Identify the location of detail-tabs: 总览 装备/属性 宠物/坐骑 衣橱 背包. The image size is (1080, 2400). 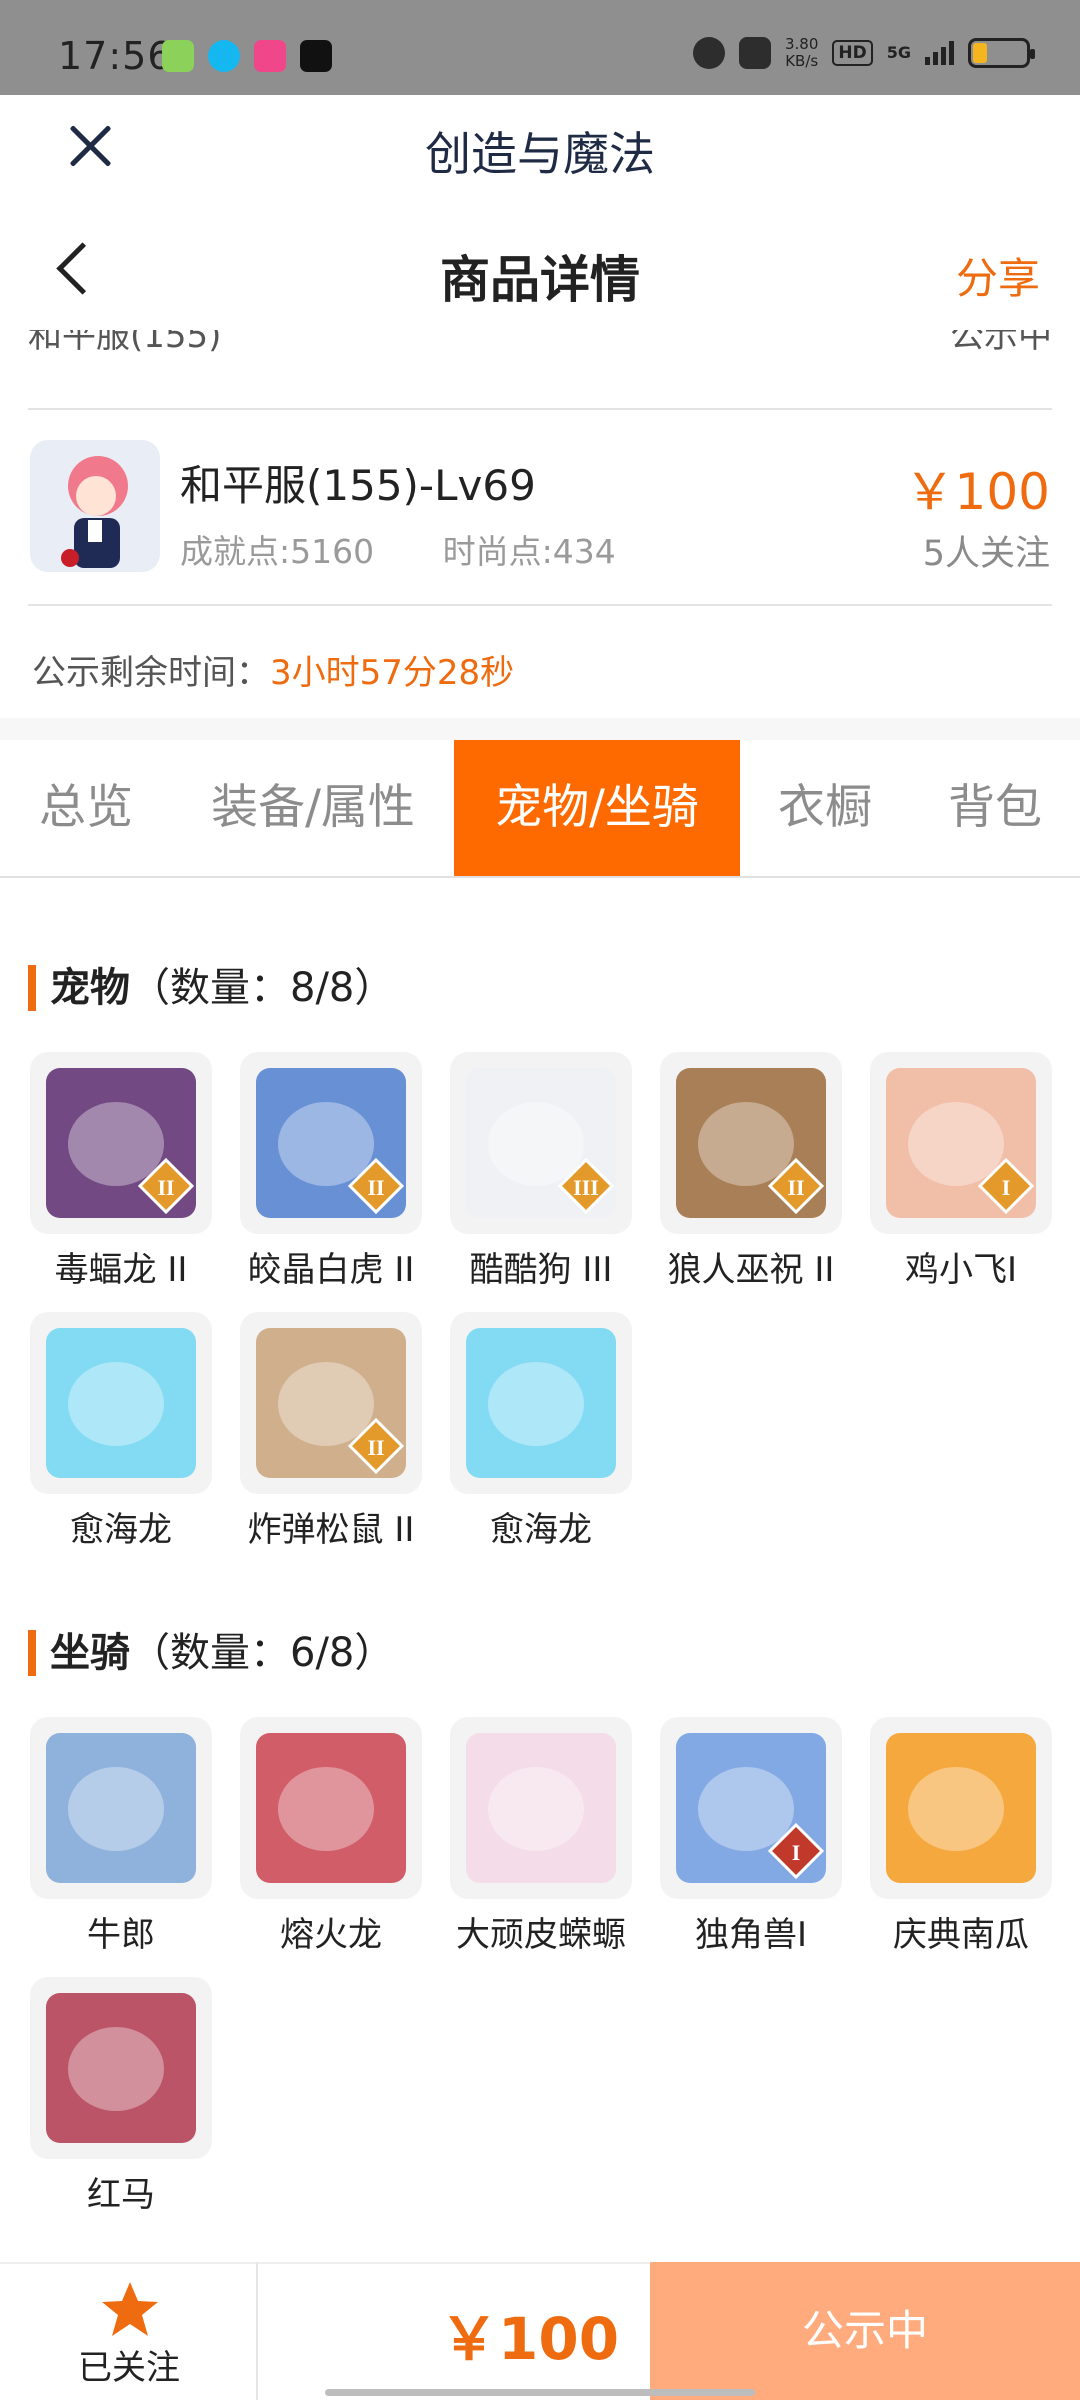
(540, 809).